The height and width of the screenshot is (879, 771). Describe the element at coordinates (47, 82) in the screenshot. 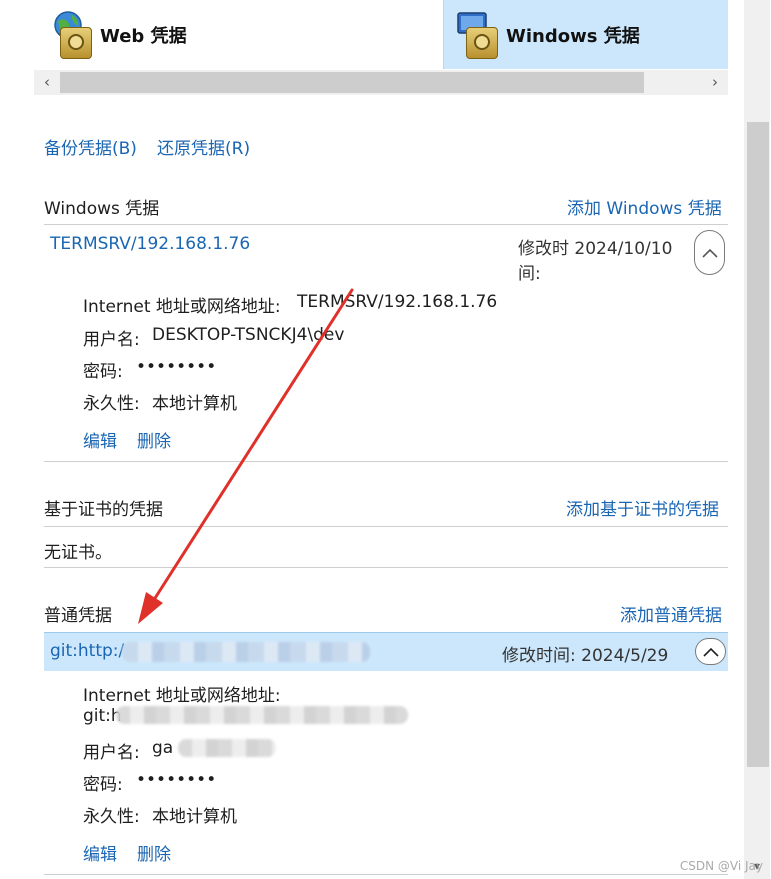

I see `scroll-left-icon: ‹` at that location.